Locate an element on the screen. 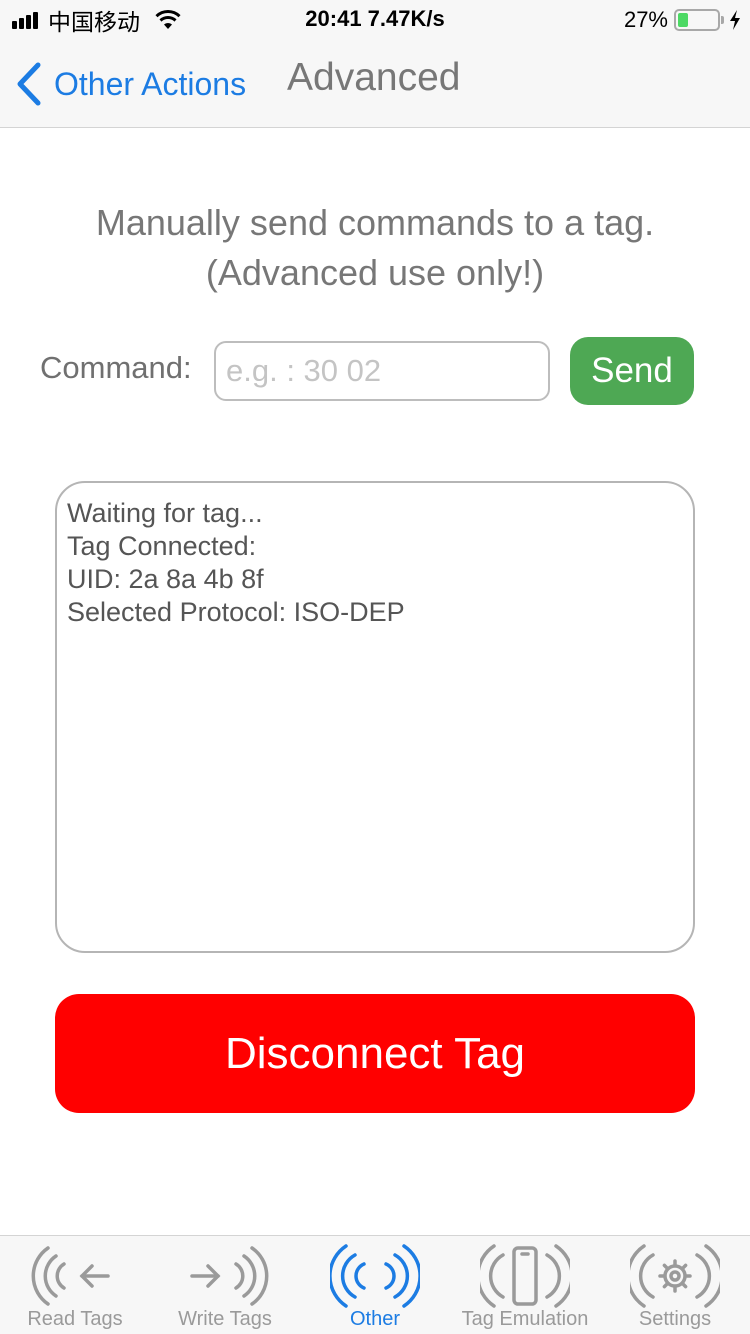 The width and height of the screenshot is (750, 1334). command-input is located at coordinates (382, 371).